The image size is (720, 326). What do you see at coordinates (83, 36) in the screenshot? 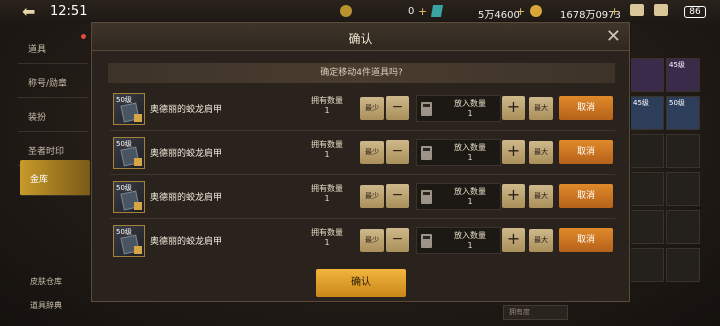
I see `notification-dot` at bounding box center [83, 36].